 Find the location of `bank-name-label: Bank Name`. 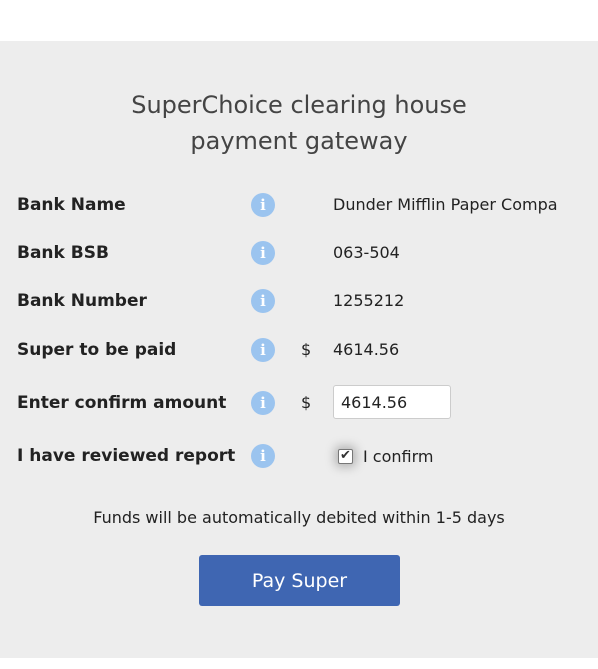

bank-name-label: Bank Name is located at coordinates (71, 205).